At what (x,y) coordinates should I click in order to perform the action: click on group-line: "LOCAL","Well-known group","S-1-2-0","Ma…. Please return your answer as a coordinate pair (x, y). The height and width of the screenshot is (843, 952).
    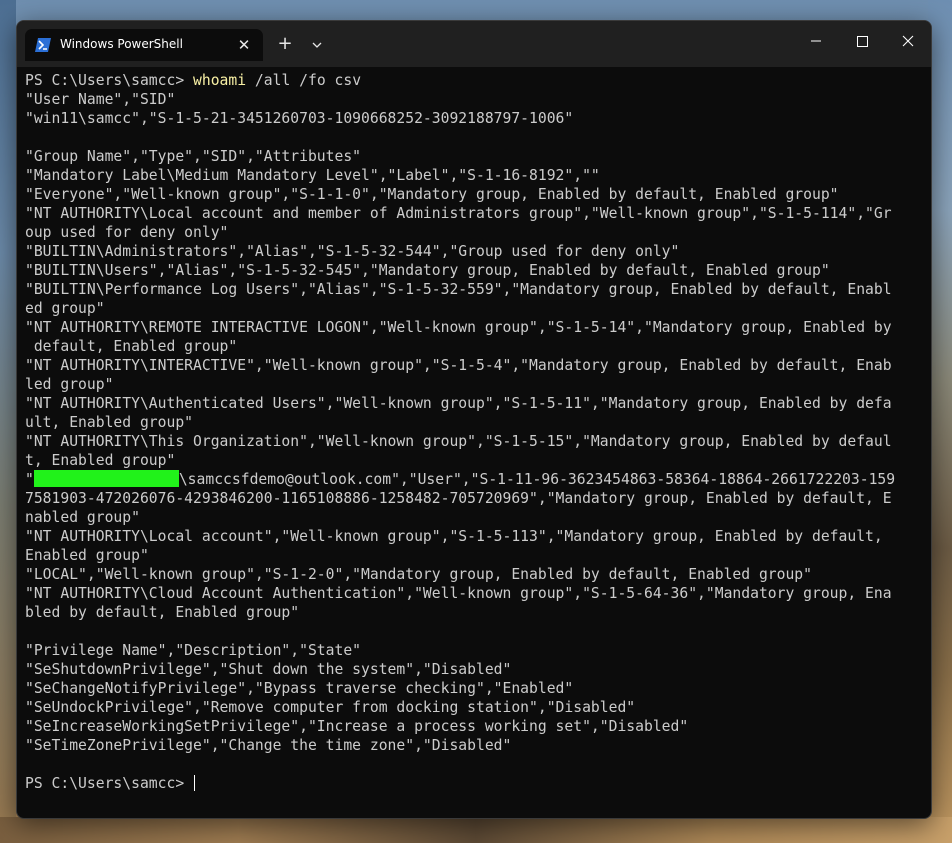
    Looking at the image, I should click on (418, 574).